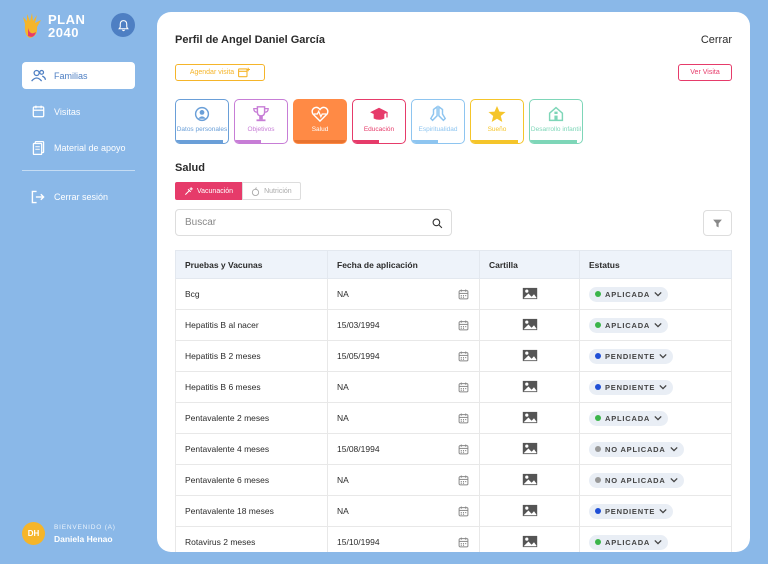 This screenshot has width=768, height=564. What do you see at coordinates (38, 148) in the screenshot?
I see `documents-icon` at bounding box center [38, 148].